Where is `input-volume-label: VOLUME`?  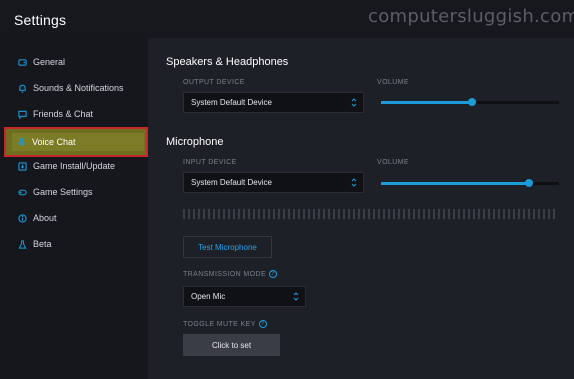
input-volume-label: VOLUME is located at coordinates (393, 162).